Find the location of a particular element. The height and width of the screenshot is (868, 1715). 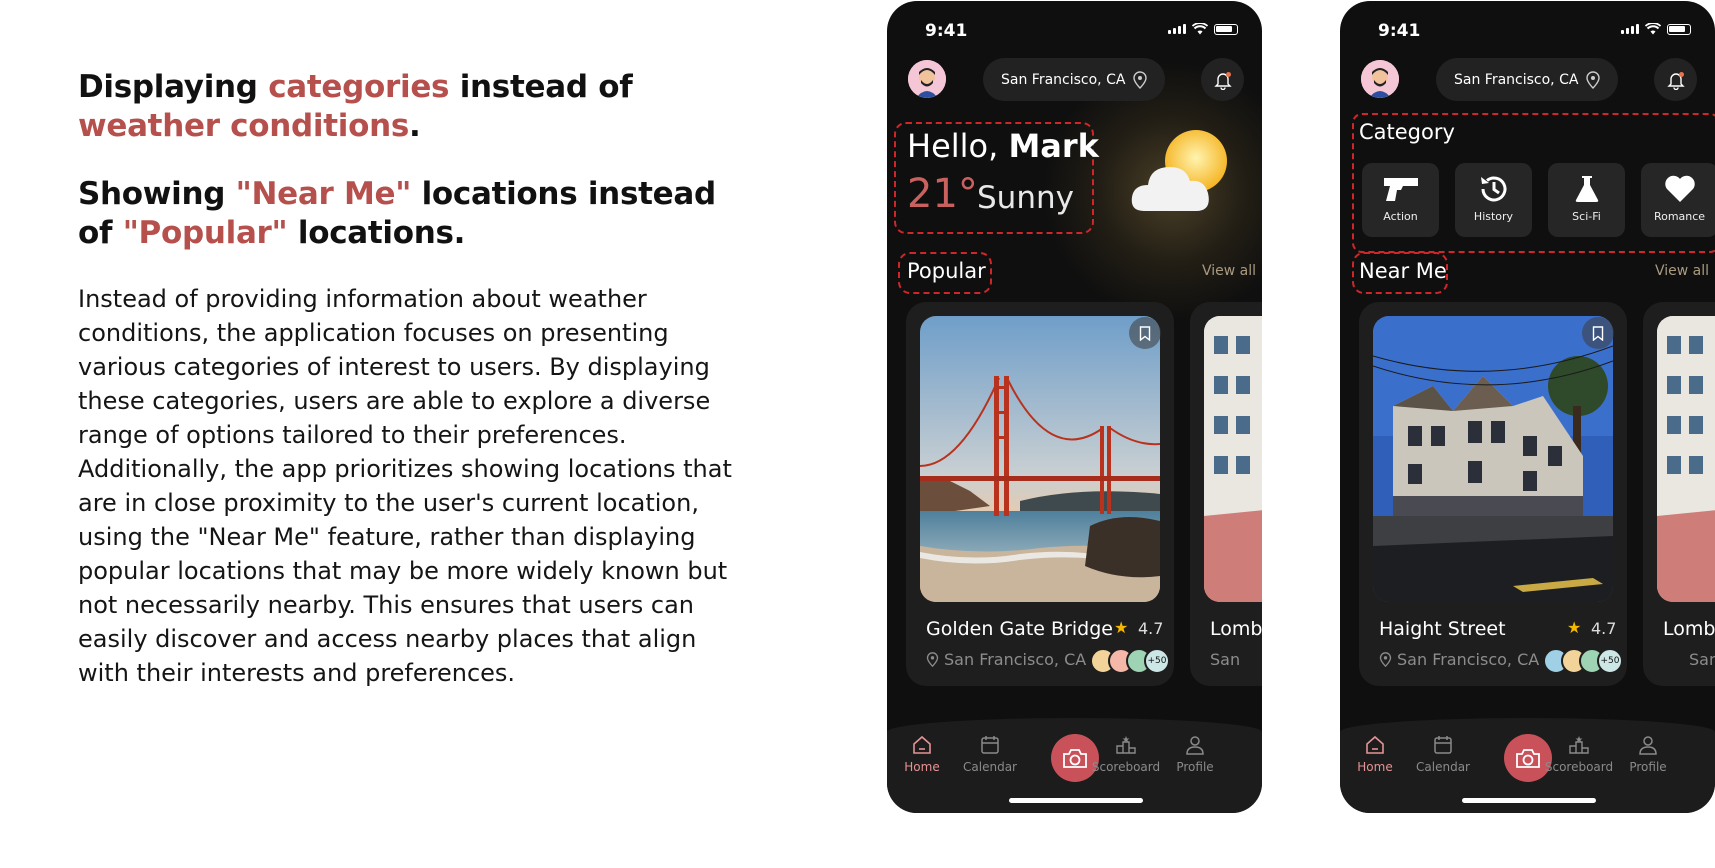

category-action: Action is located at coordinates (1400, 200).